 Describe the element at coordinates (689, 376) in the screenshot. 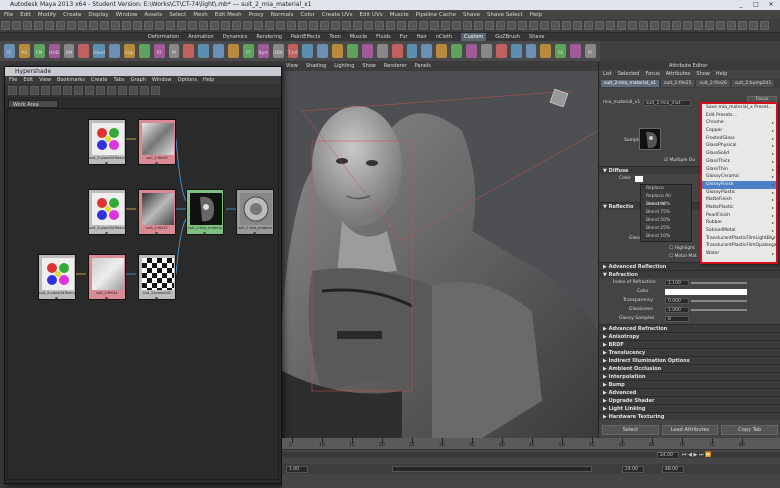

I see `section-interpolation: ▶ Interpolation` at that location.